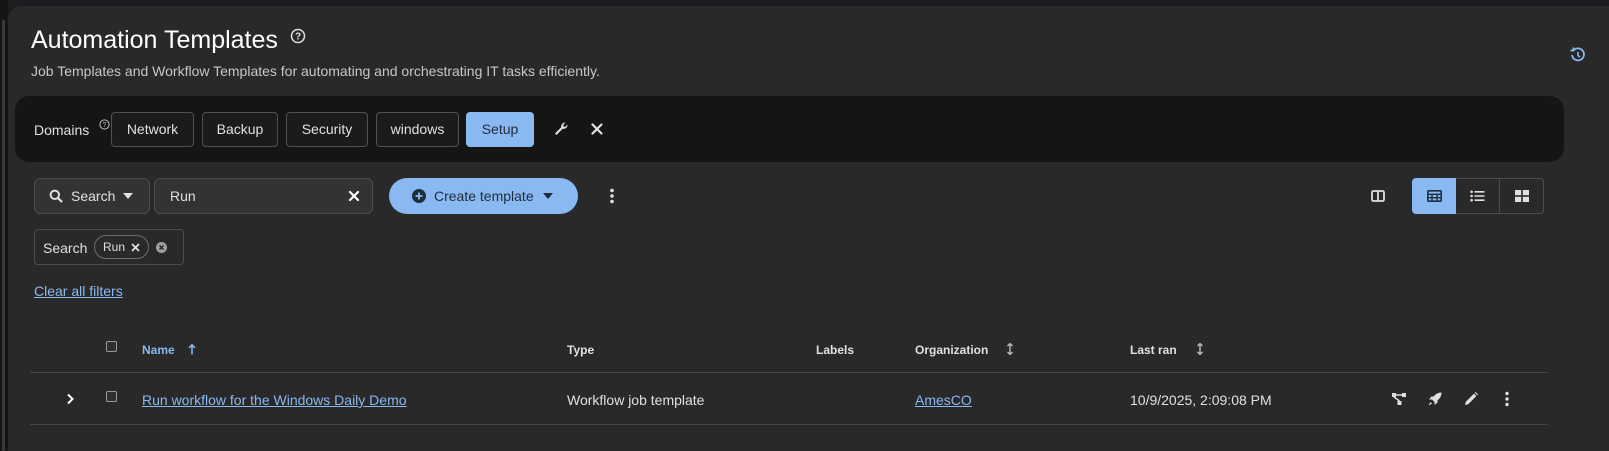 The image size is (1609, 451). What do you see at coordinates (152, 129) in the screenshot?
I see `domain-network-button: Network` at bounding box center [152, 129].